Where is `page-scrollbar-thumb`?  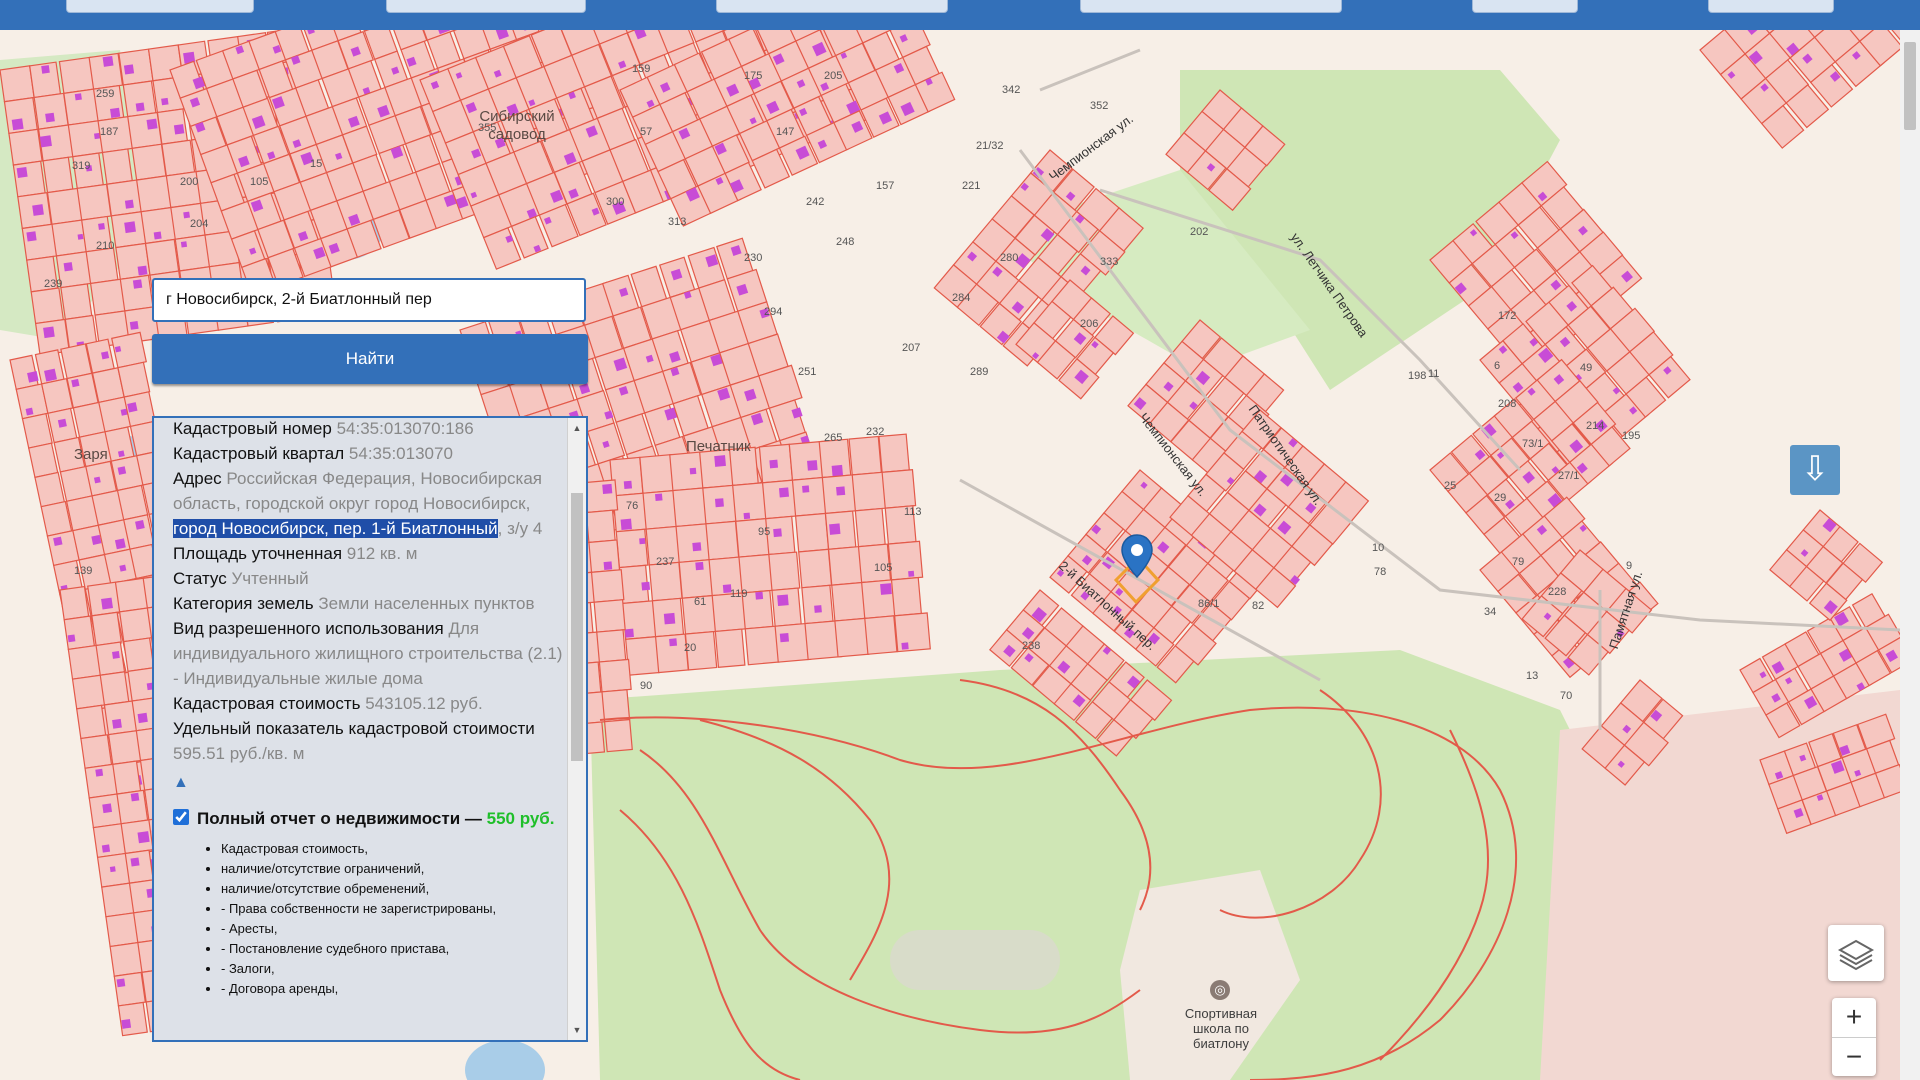
page-scrollbar-thumb is located at coordinates (1910, 86).